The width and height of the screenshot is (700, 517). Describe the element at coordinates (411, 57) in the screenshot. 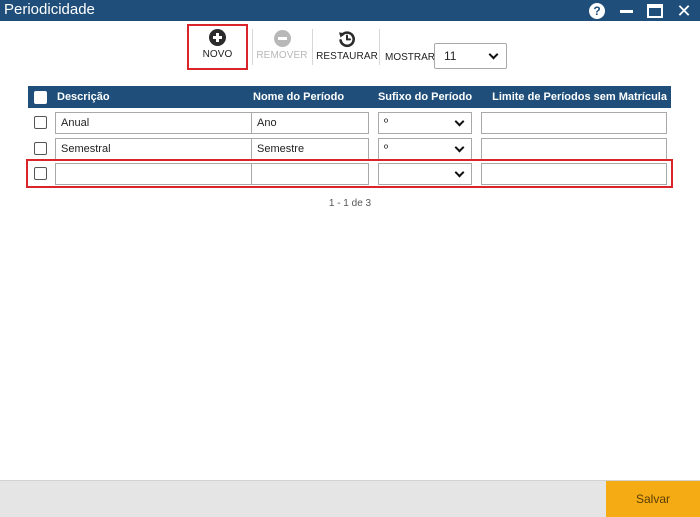

I see `mostrar-label: MOSTRAR:` at that location.